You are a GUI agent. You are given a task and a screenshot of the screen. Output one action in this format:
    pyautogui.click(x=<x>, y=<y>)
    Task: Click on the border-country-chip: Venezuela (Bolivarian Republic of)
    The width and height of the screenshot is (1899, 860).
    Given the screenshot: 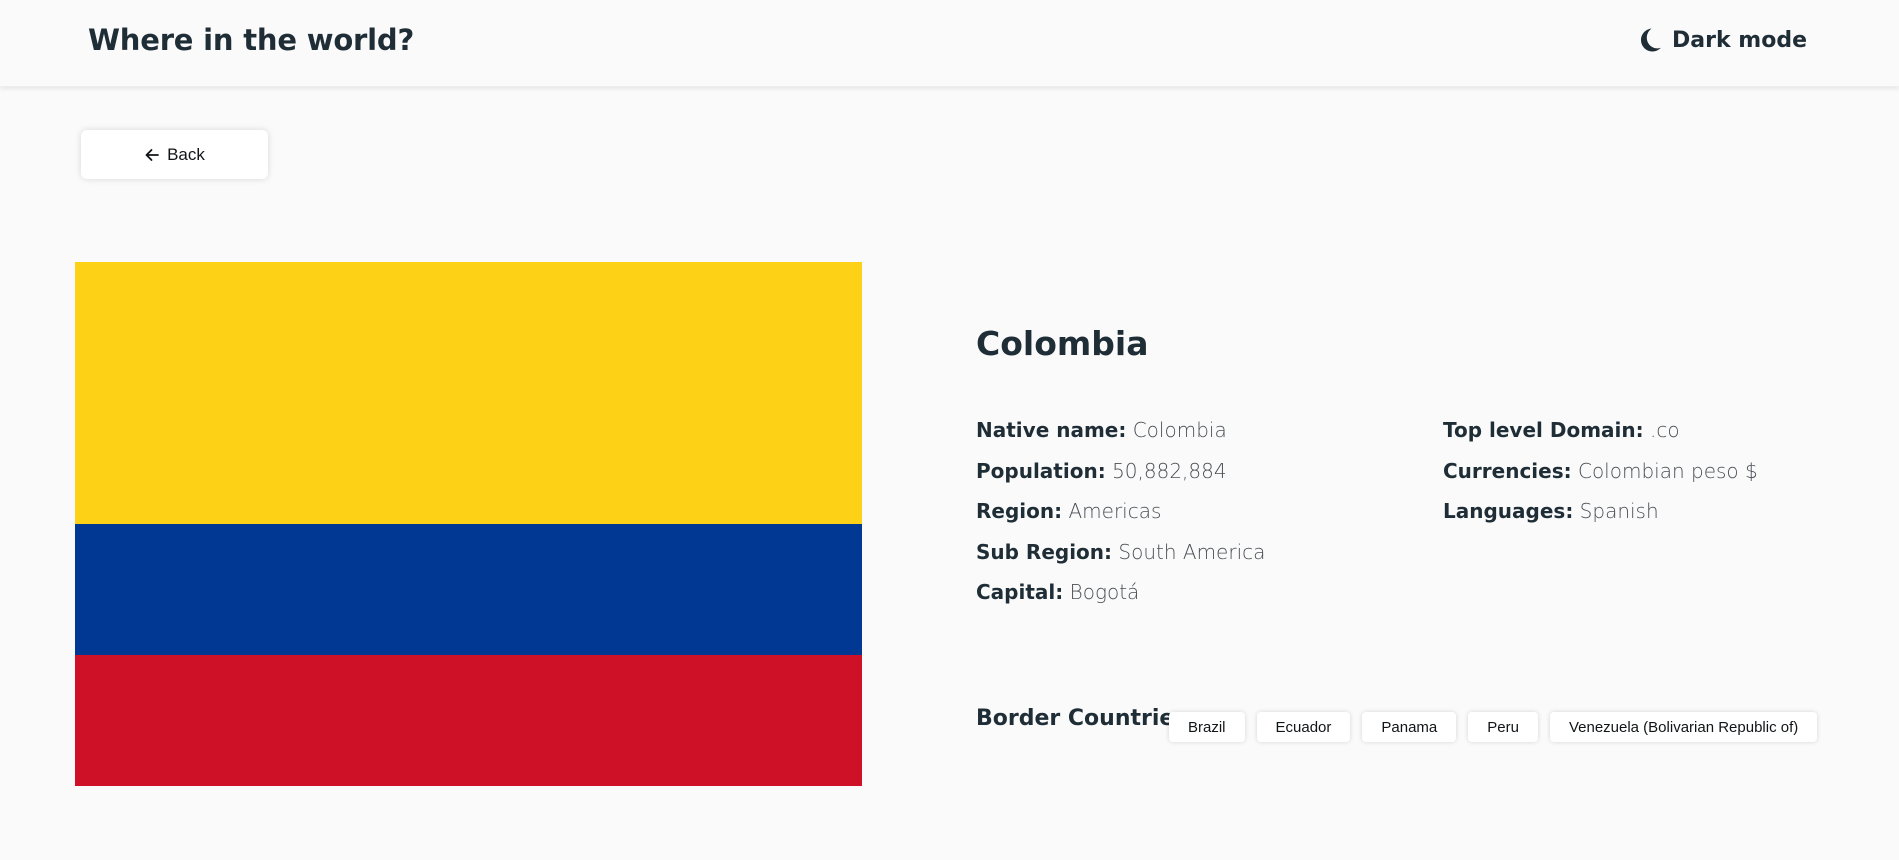 What is the action you would take?
    pyautogui.click(x=1683, y=727)
    